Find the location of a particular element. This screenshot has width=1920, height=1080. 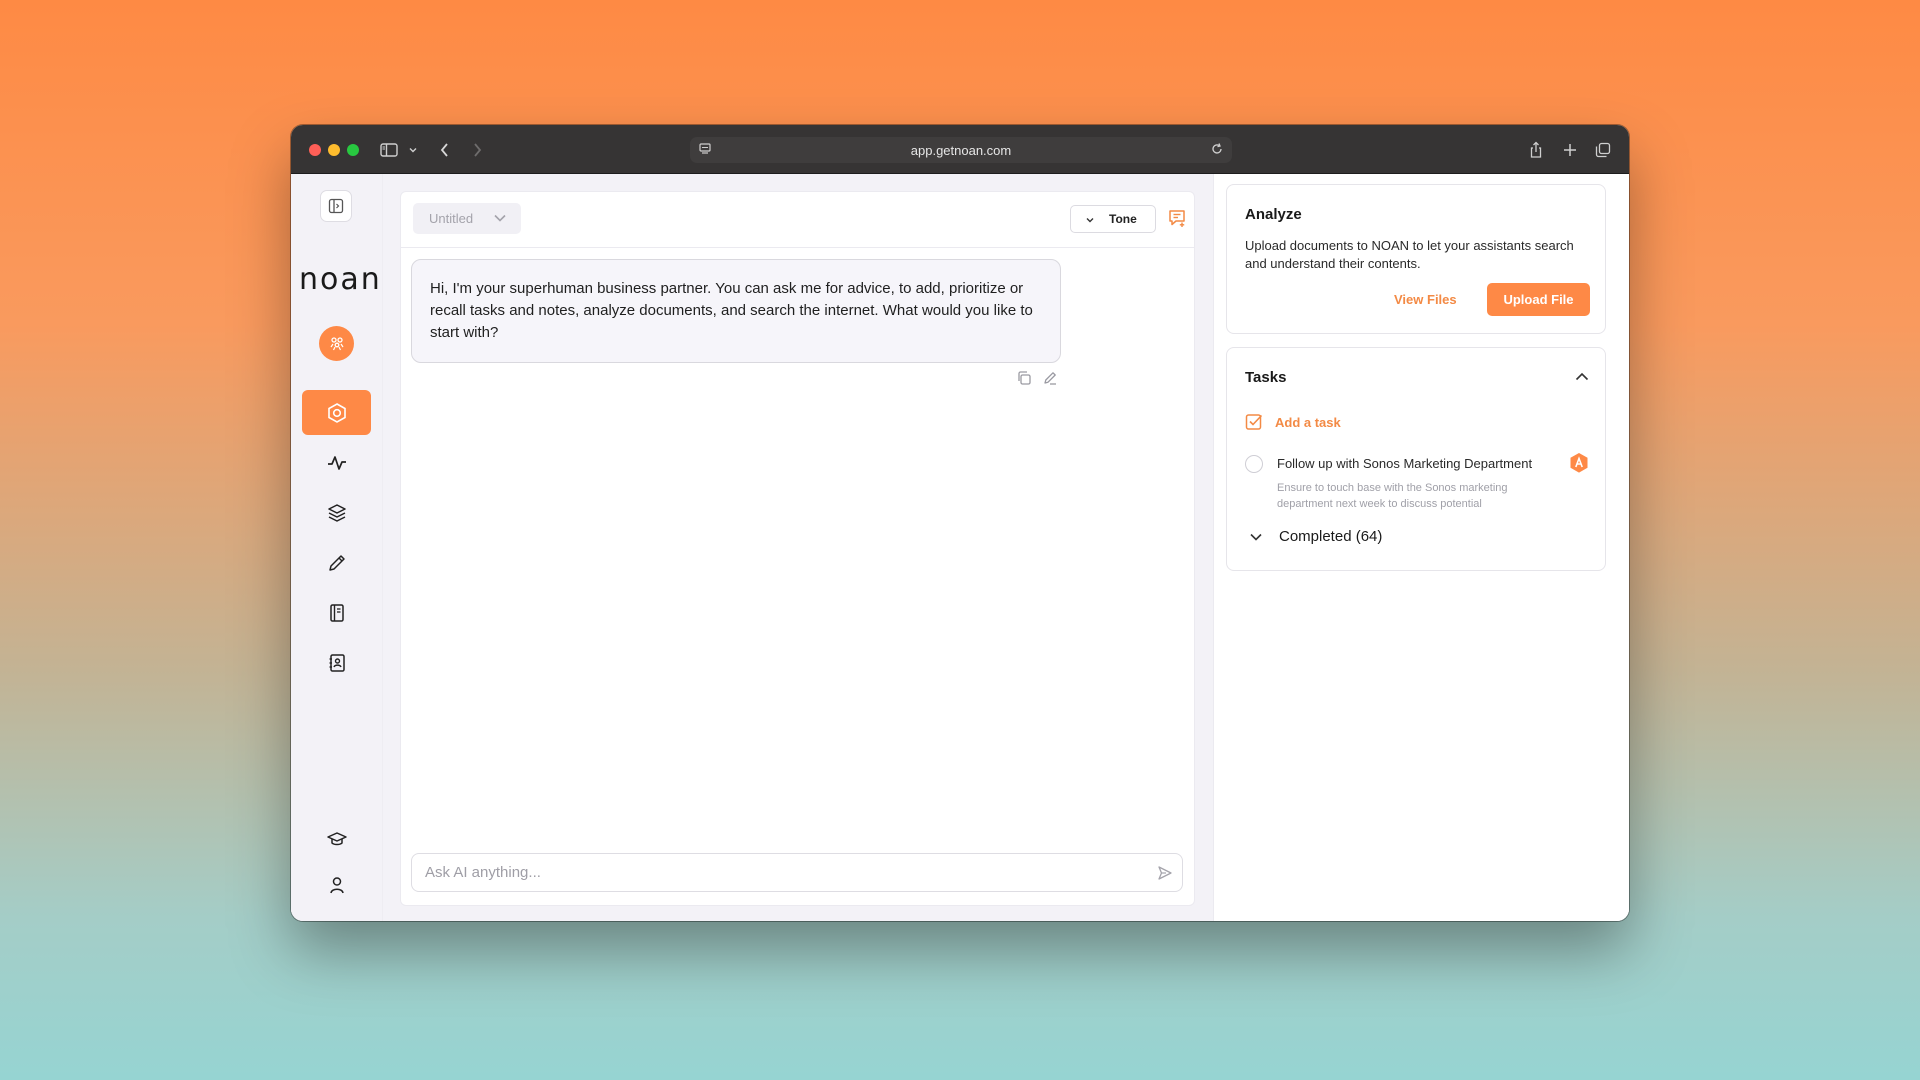

graduation-cap-icon is located at coordinates (336, 838).